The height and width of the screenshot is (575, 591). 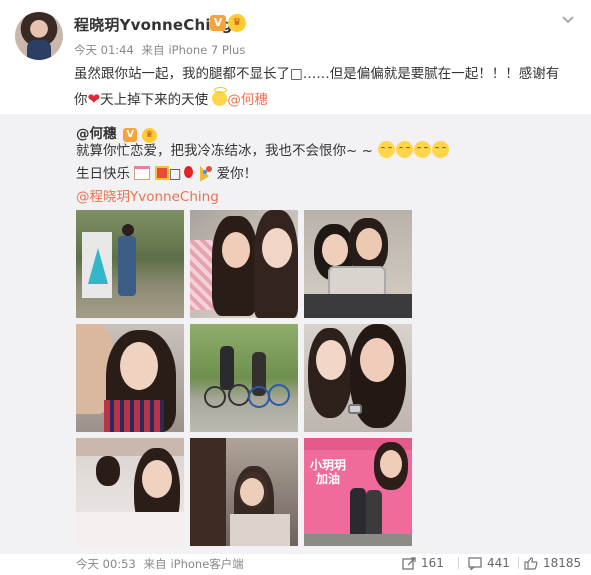 What do you see at coordinates (326, 197) in the screenshot?
I see `repost-mention-line: @程晓玥YvonneChing` at bounding box center [326, 197].